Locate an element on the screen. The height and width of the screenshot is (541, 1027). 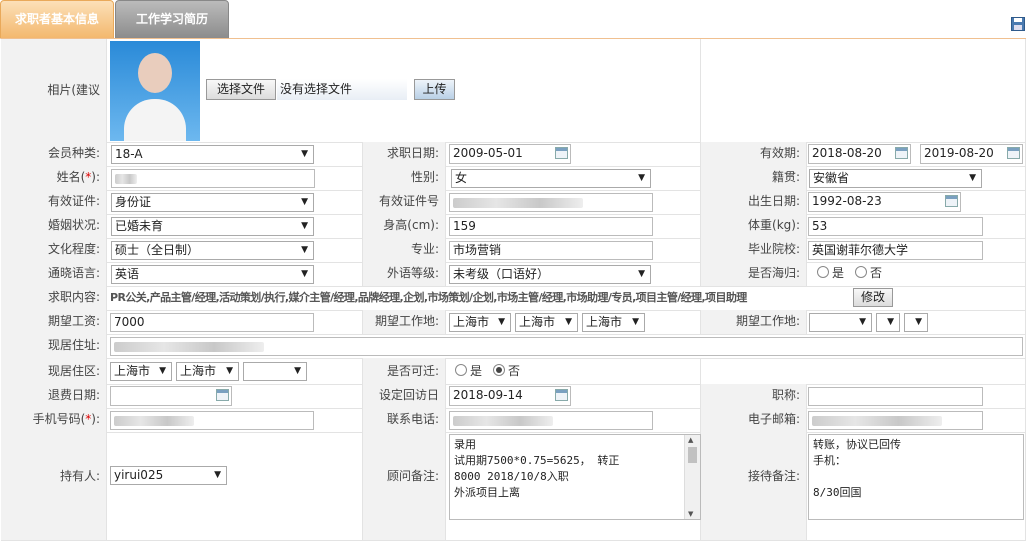
valid-to-input: 2019-08-20 is located at coordinates (971, 154).